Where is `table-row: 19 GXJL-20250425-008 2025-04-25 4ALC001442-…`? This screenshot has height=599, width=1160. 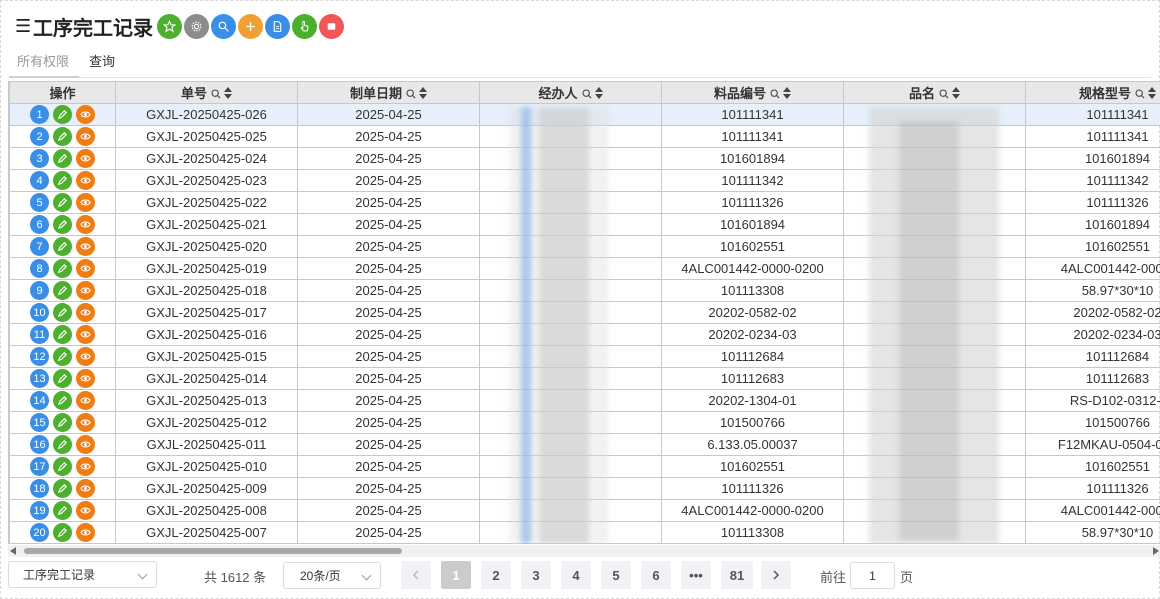
table-row: 19 GXJL-20250425-008 2025-04-25 4ALC001442-… is located at coordinates (584, 510).